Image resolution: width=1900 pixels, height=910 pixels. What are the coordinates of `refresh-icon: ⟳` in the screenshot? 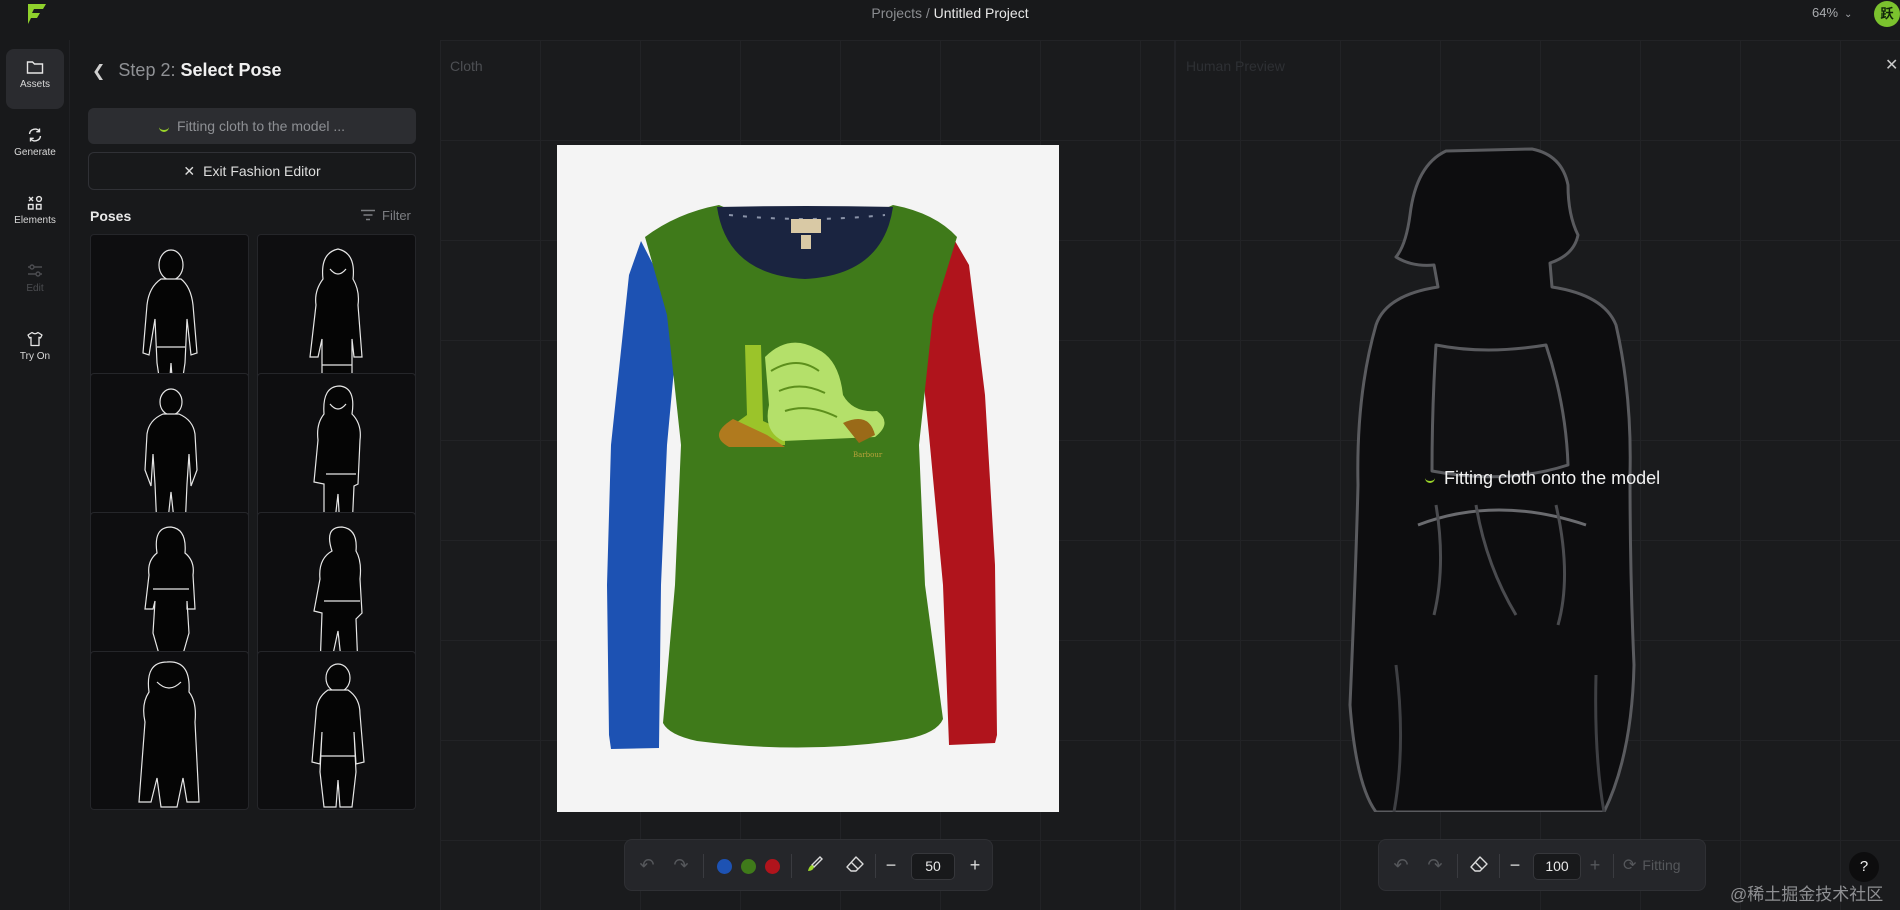 It's located at (1630, 865).